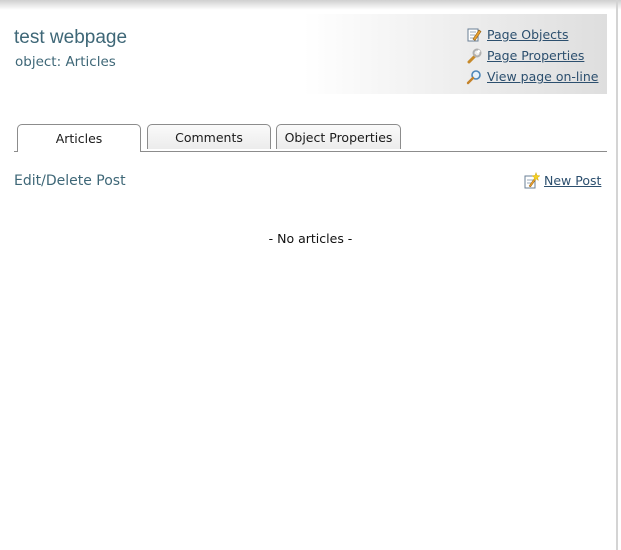  What do you see at coordinates (474, 35) in the screenshot?
I see `edit-icon` at bounding box center [474, 35].